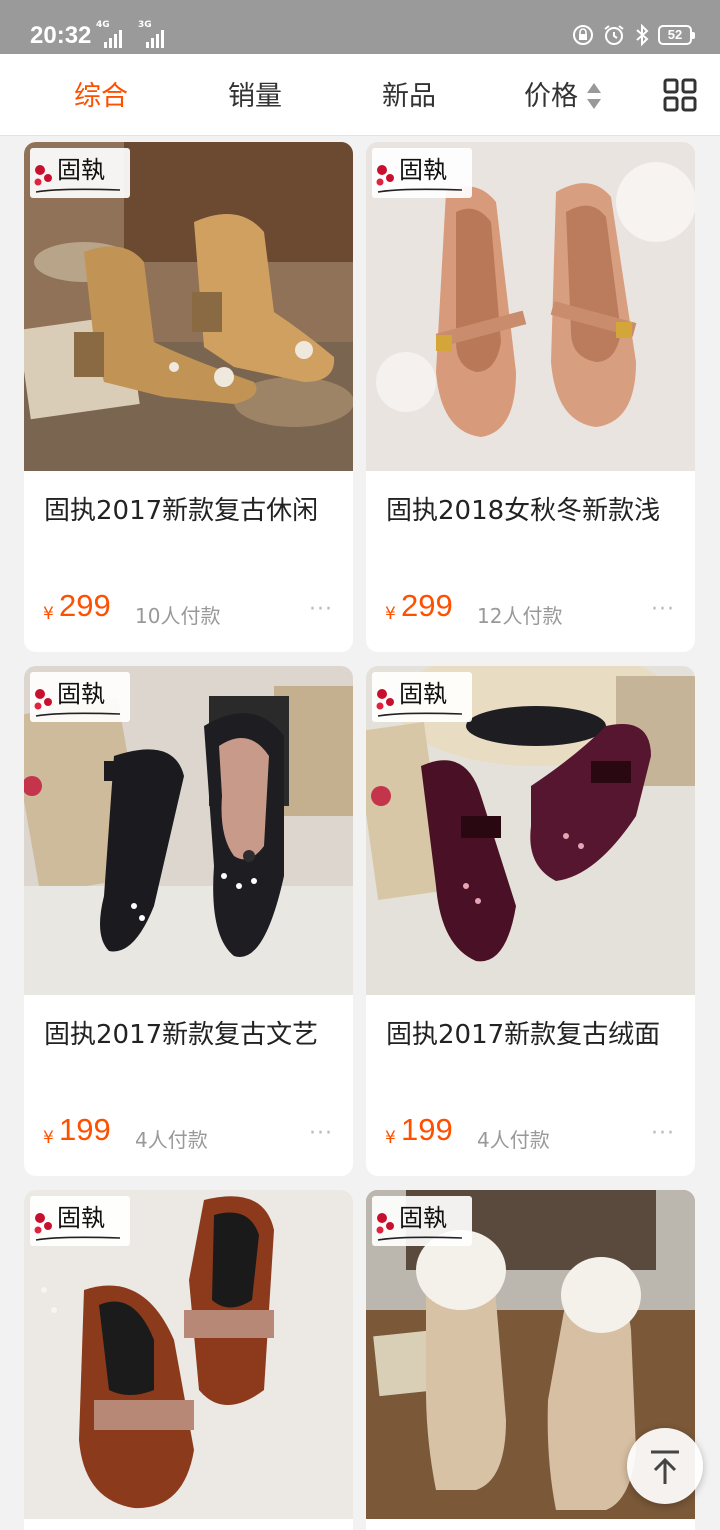 The image size is (720, 1530). Describe the element at coordinates (145, 25) in the screenshot. I see `network-type-2: 3G` at that location.